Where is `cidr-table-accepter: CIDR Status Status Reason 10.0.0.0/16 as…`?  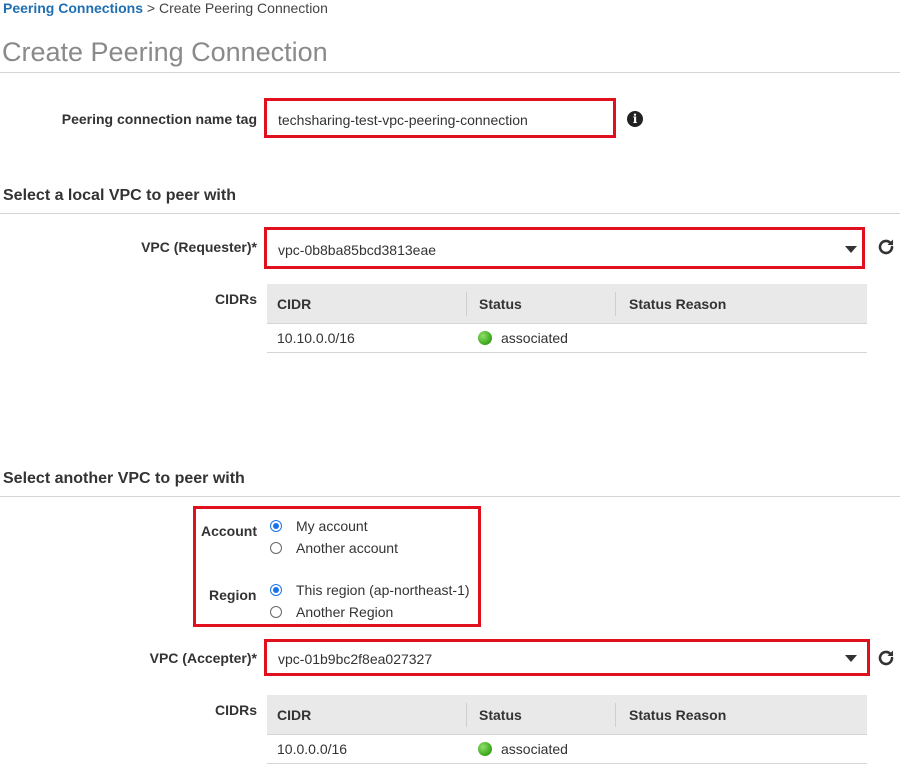
cidr-table-accepter: CIDR Status Status Reason 10.0.0.0/16 as… is located at coordinates (567, 729).